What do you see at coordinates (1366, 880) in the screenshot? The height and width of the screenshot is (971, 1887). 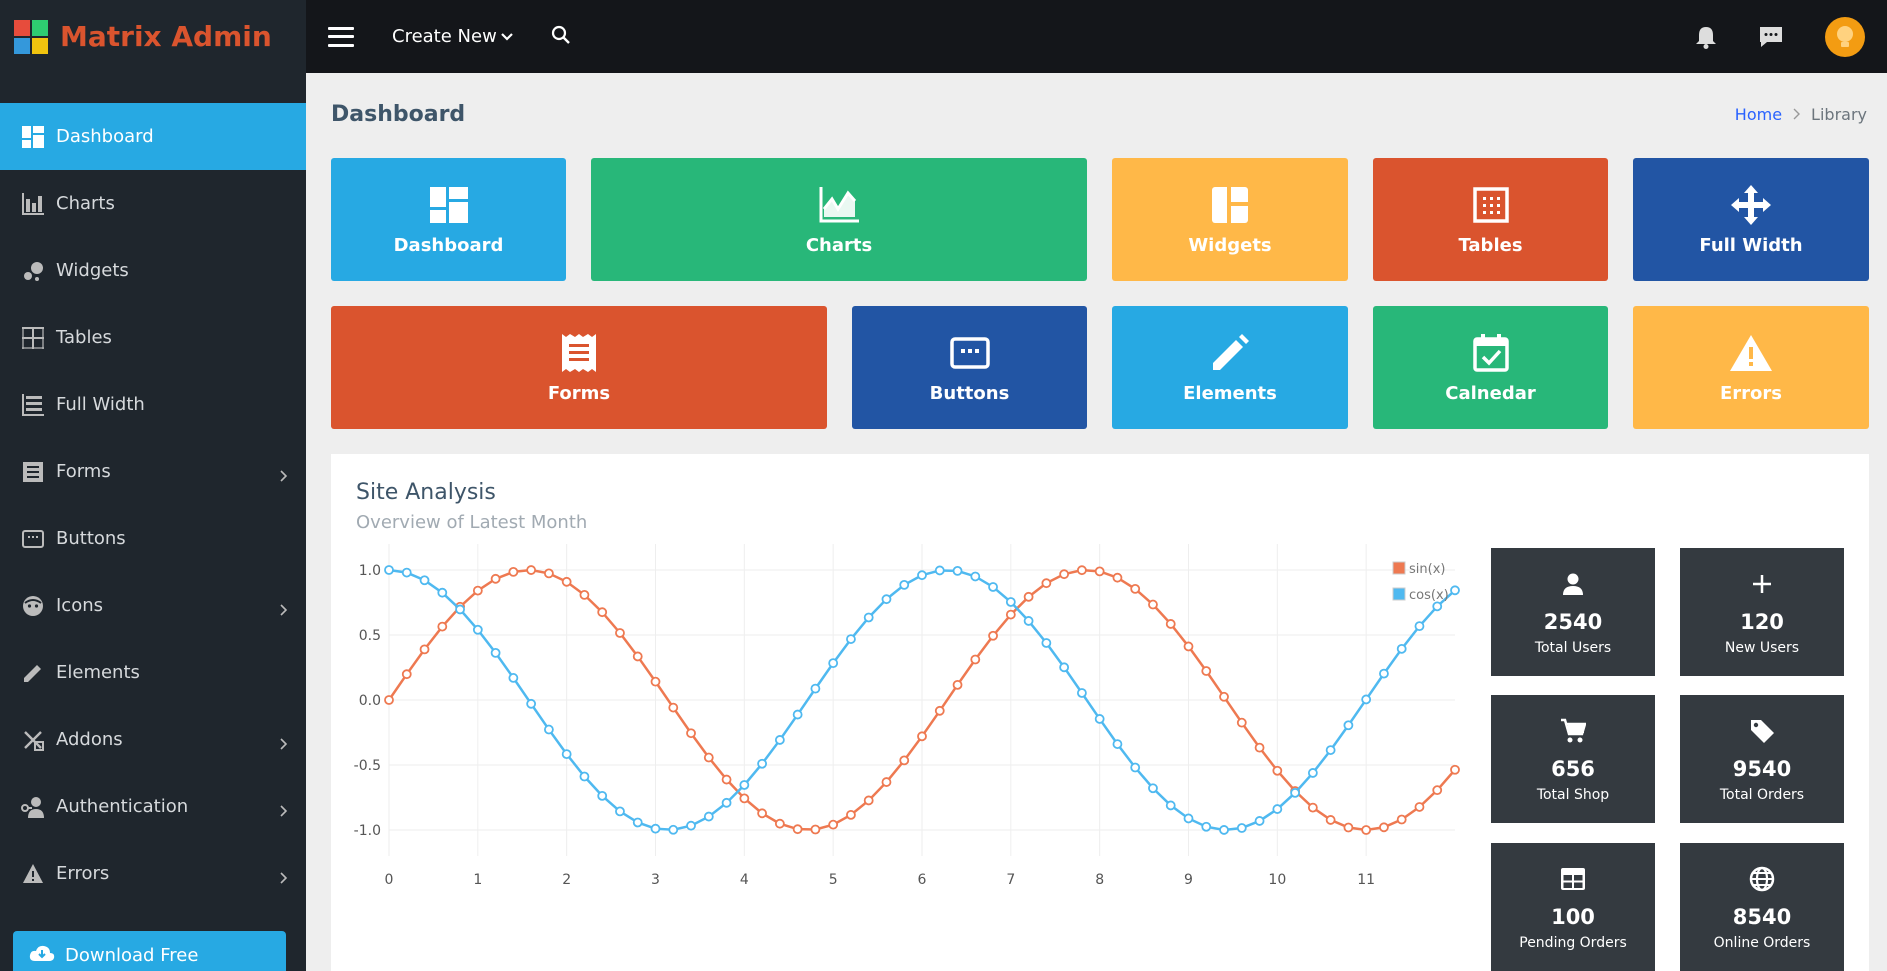 I see `chart-x-tick-label: 11` at bounding box center [1366, 880].